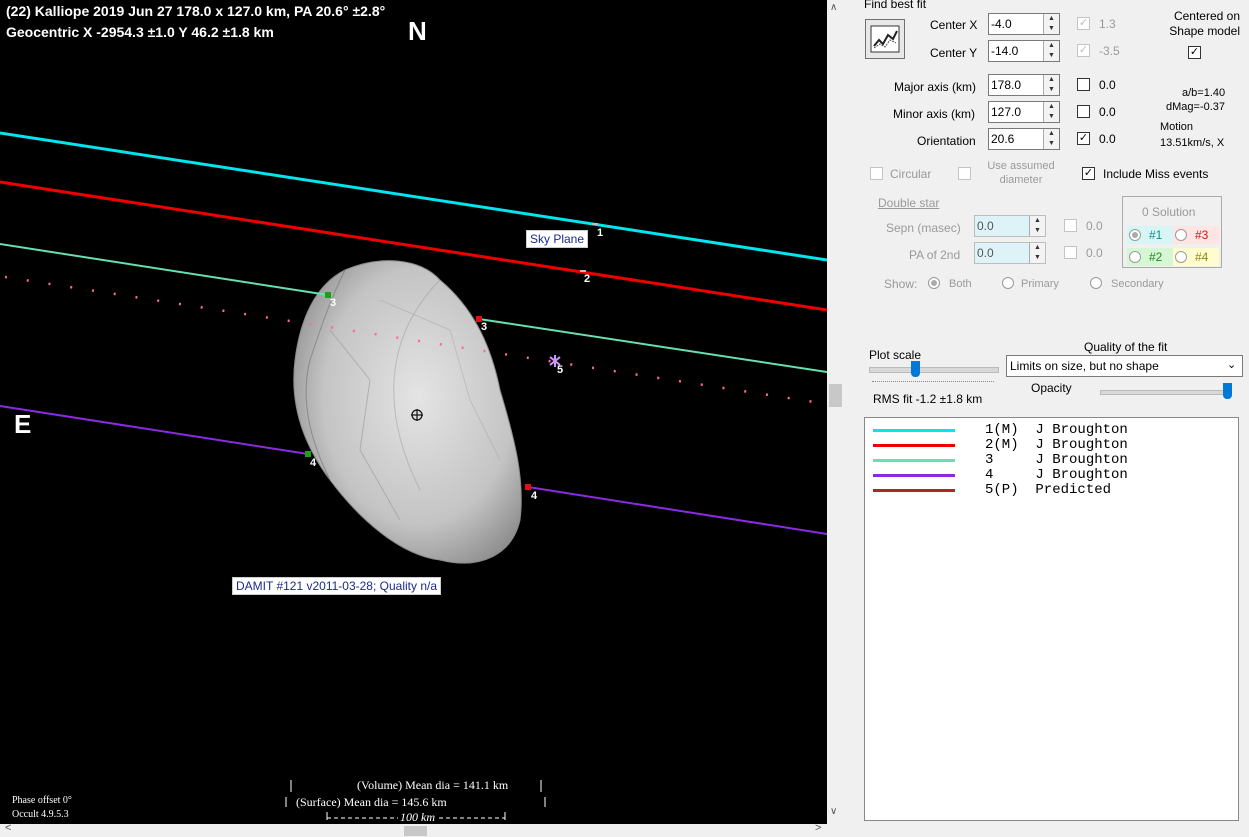 This screenshot has width=1249, height=837. Describe the element at coordinates (1196, 235) in the screenshot. I see `solution-3-option: #3` at that location.